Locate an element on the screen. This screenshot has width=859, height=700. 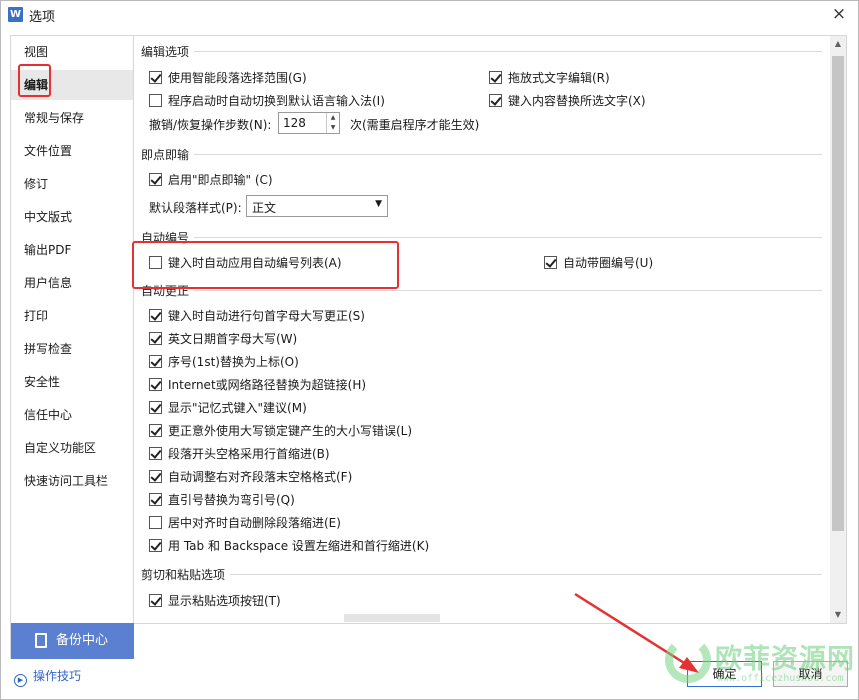
spin-down-icon: ▼ is located at coordinates (333, 128).